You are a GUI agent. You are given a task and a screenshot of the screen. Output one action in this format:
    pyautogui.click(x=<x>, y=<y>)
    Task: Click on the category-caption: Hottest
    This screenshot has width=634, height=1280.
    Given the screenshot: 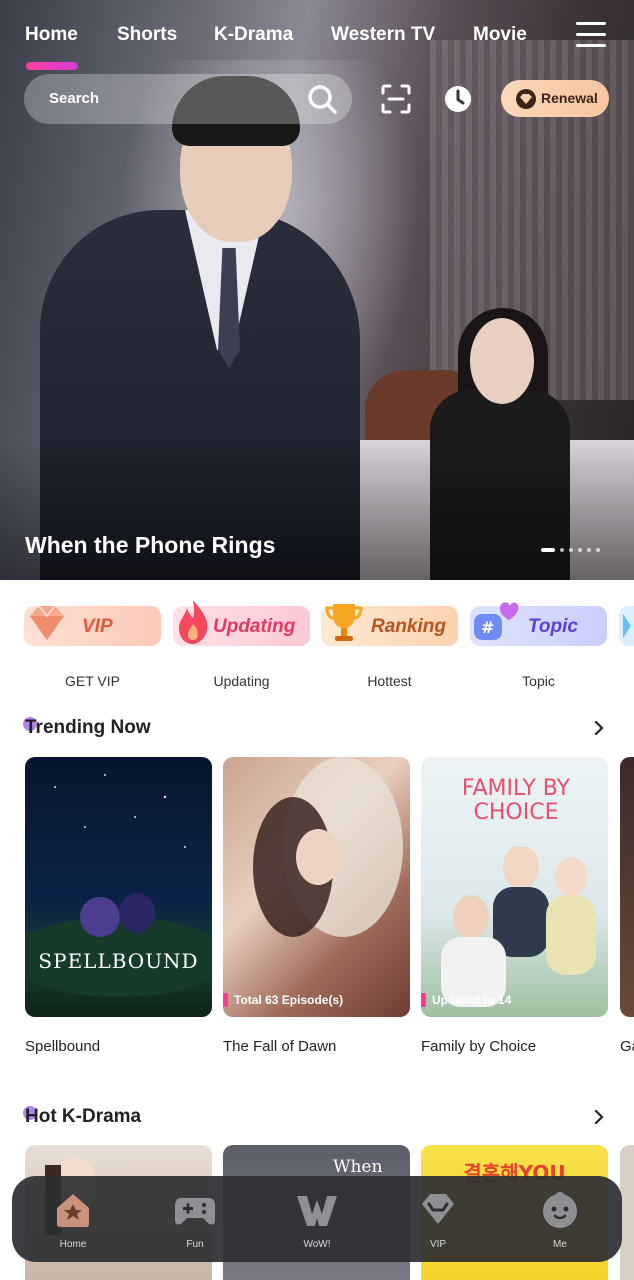 What is the action you would take?
    pyautogui.click(x=389, y=681)
    